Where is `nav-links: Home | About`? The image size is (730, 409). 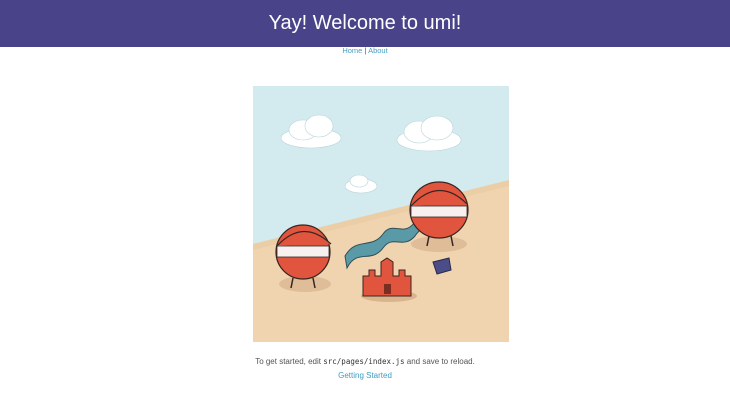 nav-links: Home | About is located at coordinates (365, 50).